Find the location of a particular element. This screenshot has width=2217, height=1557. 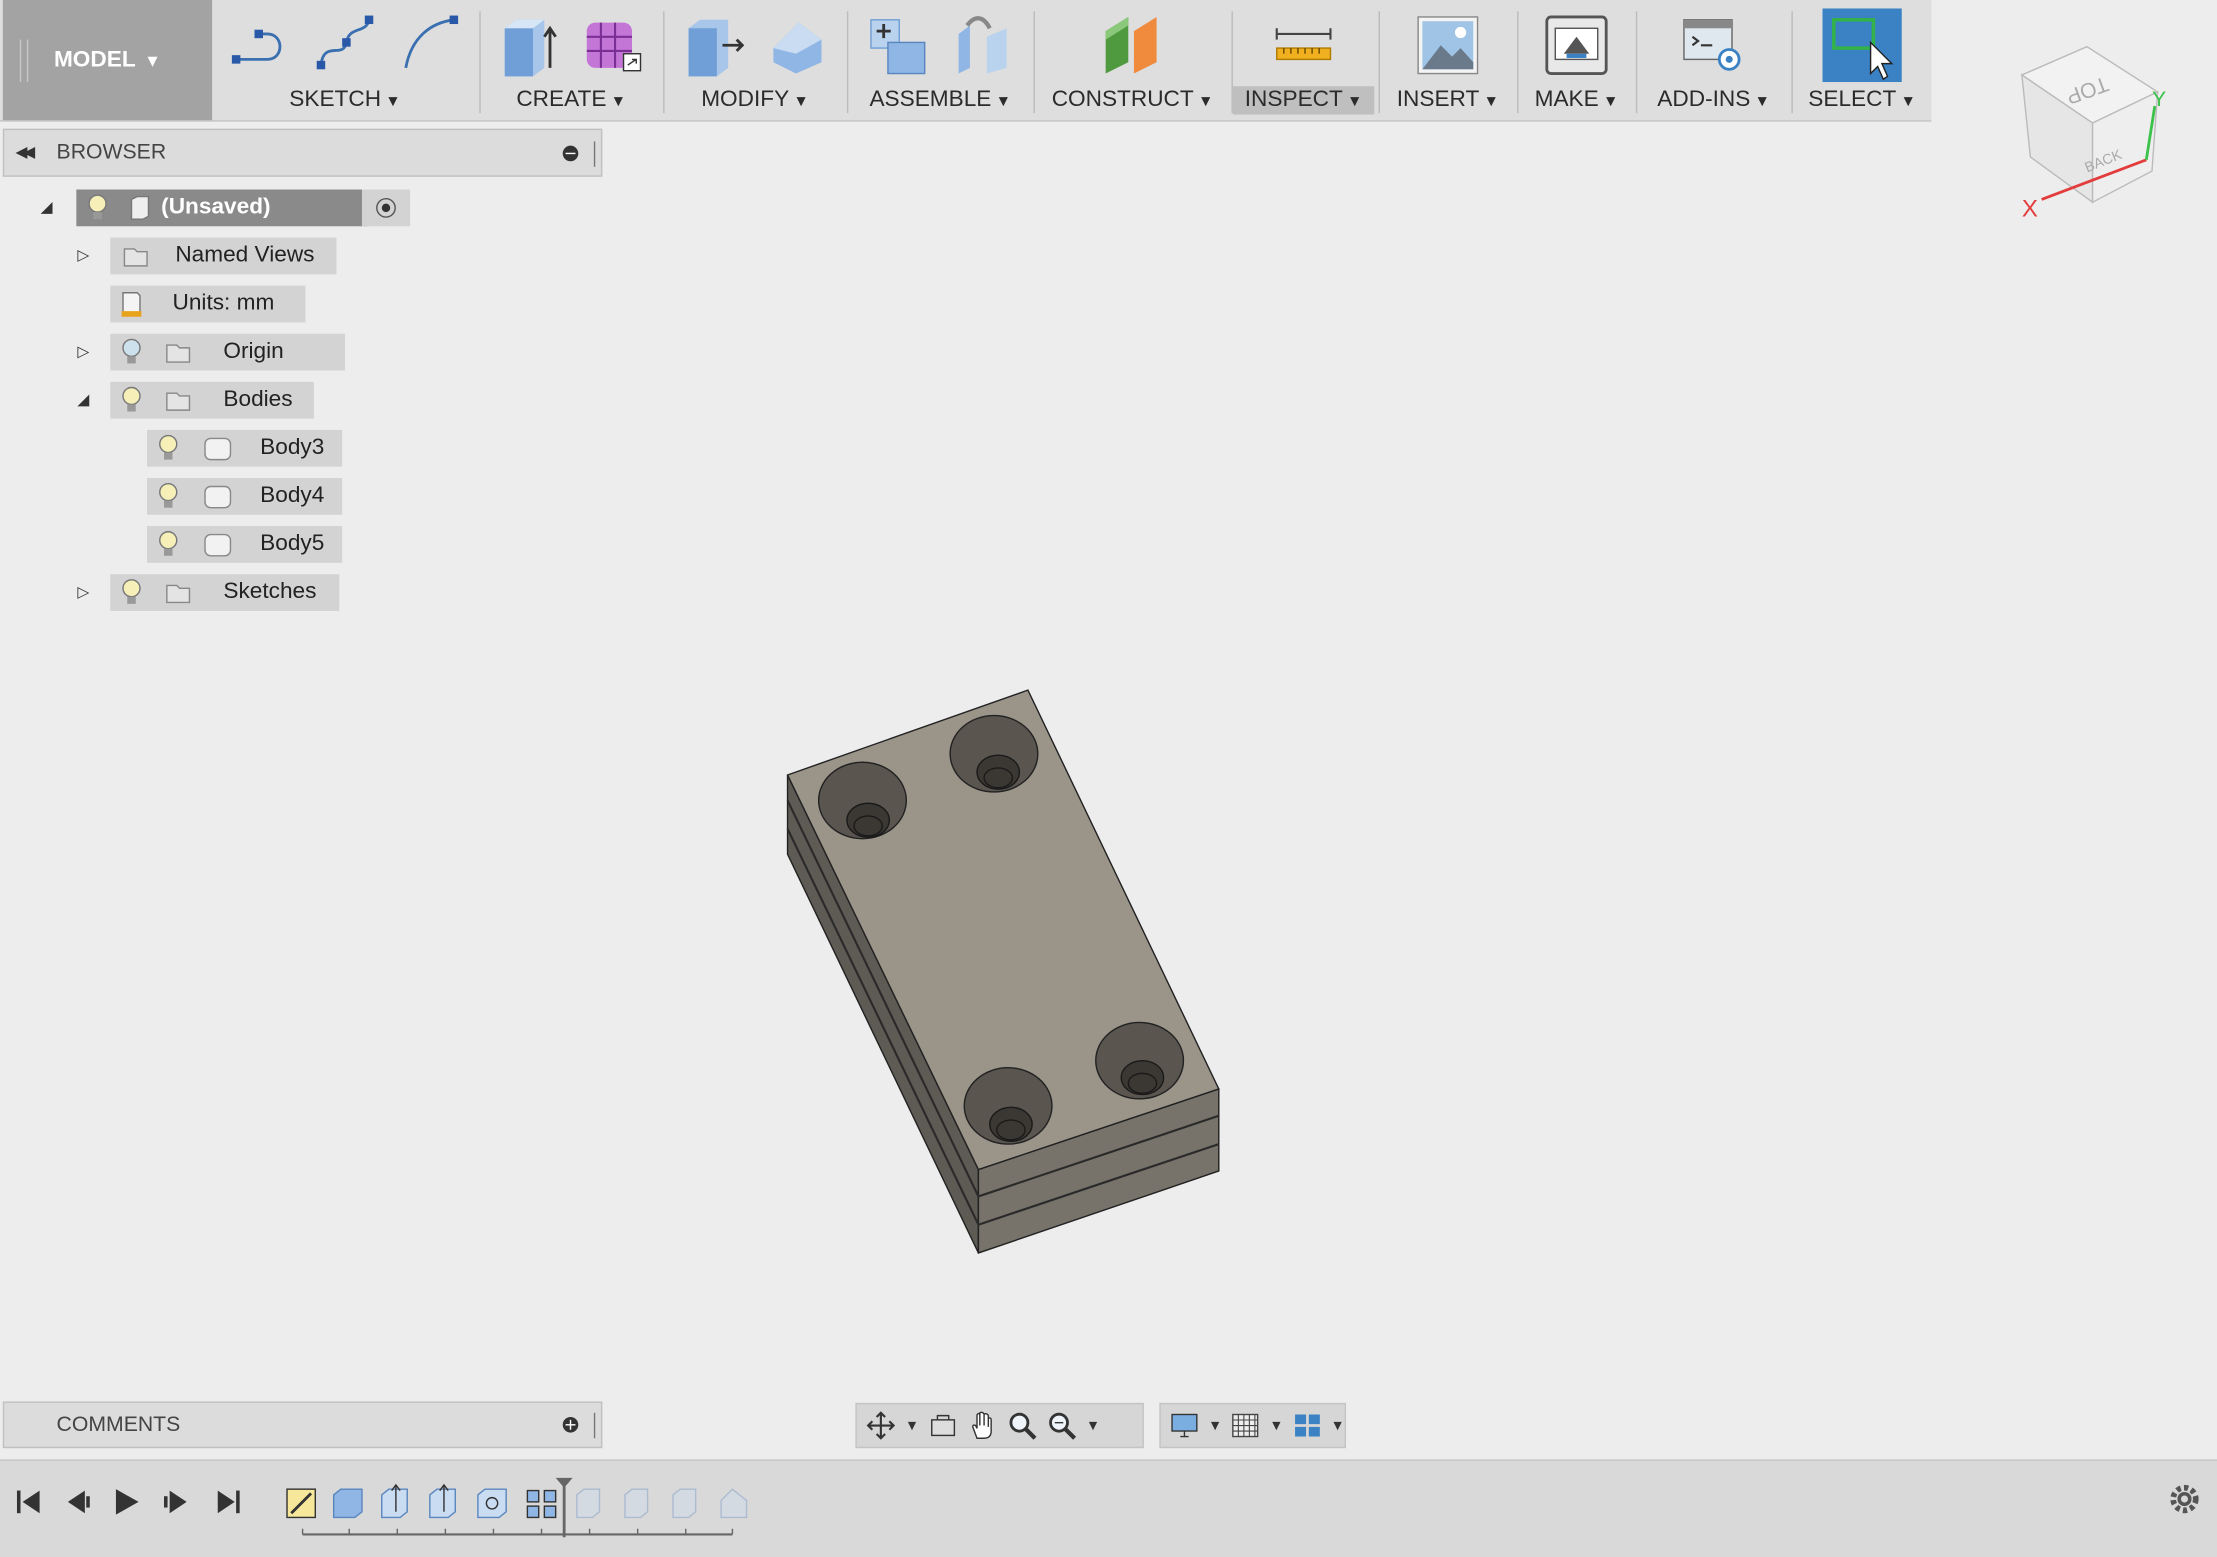

make-group: MAKE ▼ is located at coordinates (1577, 60).